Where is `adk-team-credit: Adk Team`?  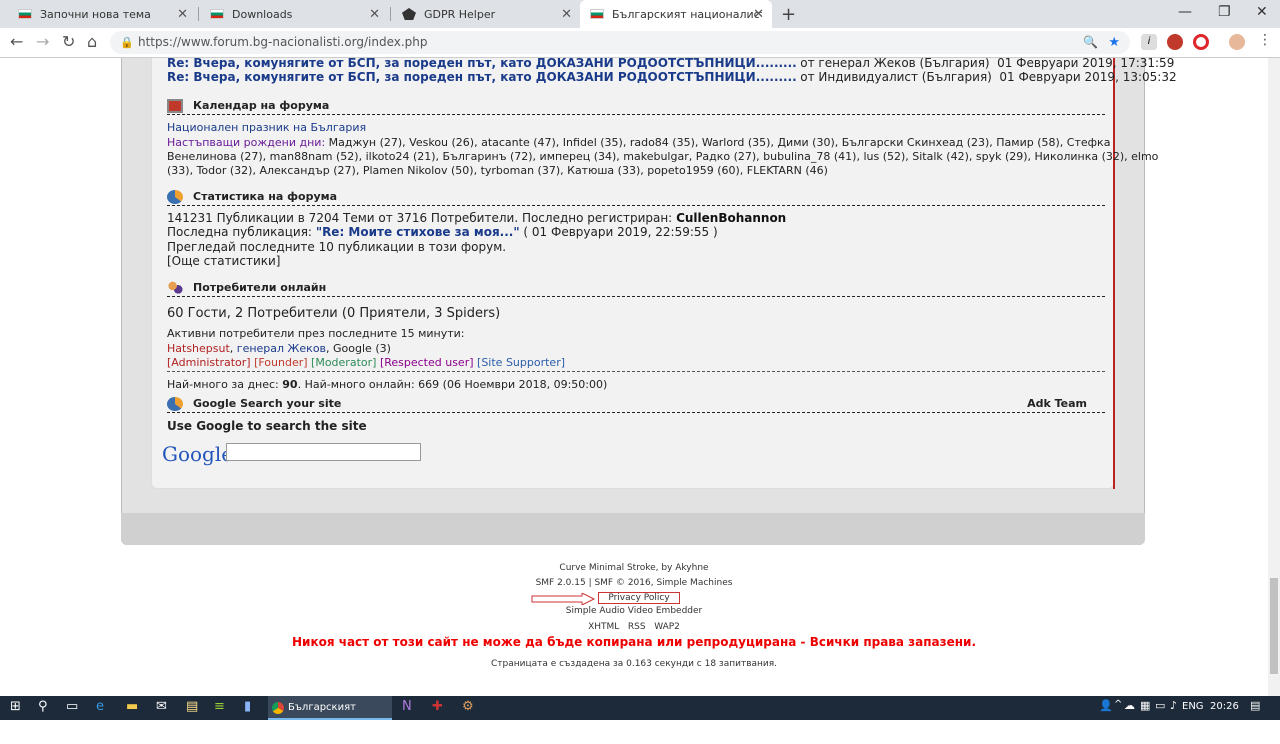 adk-team-credit: Adk Team is located at coordinates (1057, 403).